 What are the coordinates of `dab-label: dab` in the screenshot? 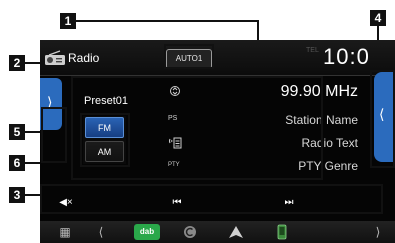 It's located at (147, 231).